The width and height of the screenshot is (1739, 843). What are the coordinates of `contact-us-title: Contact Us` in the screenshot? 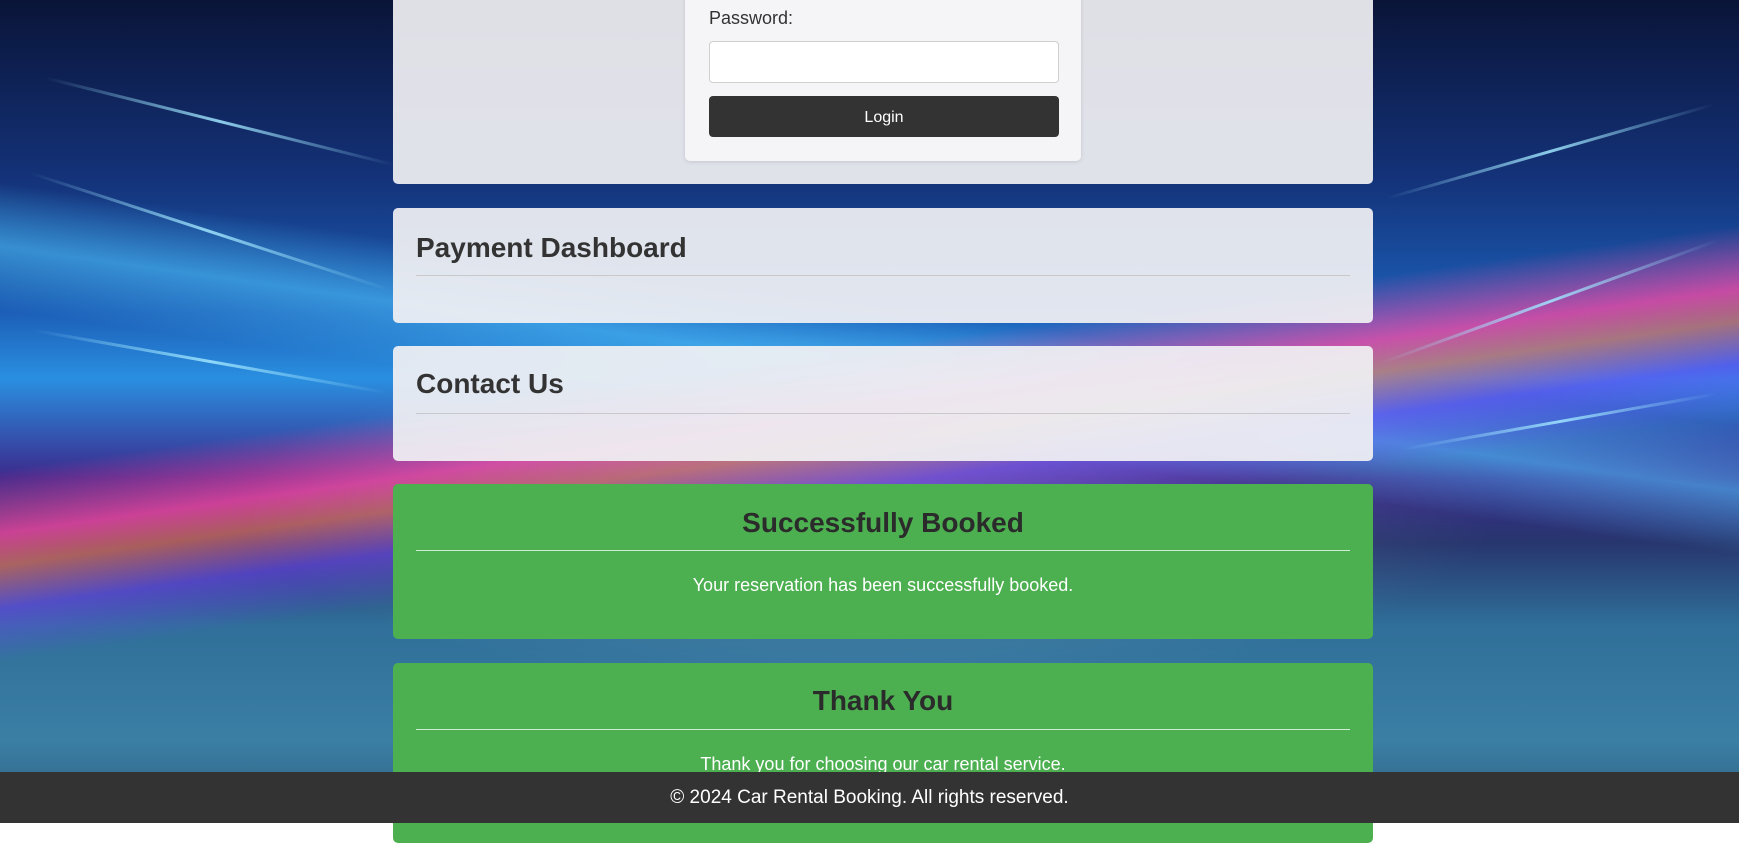 It's located at (490, 383).